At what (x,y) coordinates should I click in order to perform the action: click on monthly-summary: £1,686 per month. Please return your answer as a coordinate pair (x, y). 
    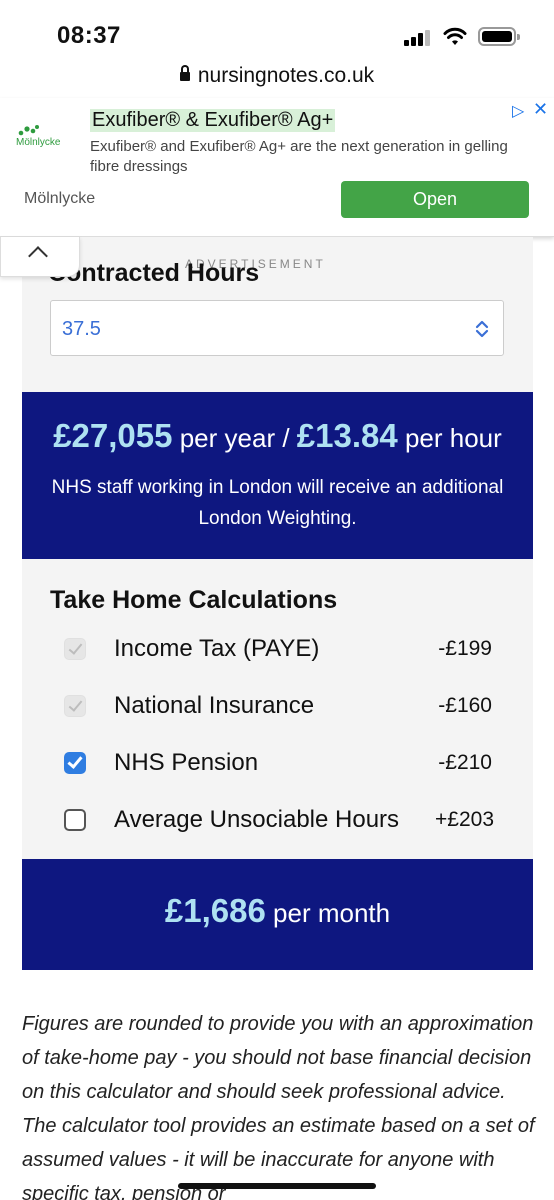
    Looking at the image, I should click on (277, 914).